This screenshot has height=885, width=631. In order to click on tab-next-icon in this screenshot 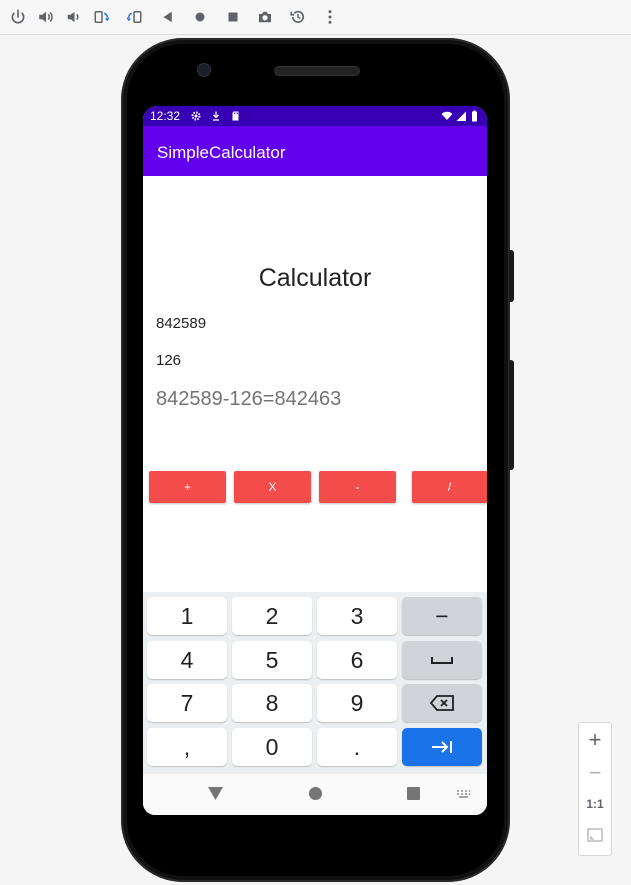, I will do `click(442, 747)`.